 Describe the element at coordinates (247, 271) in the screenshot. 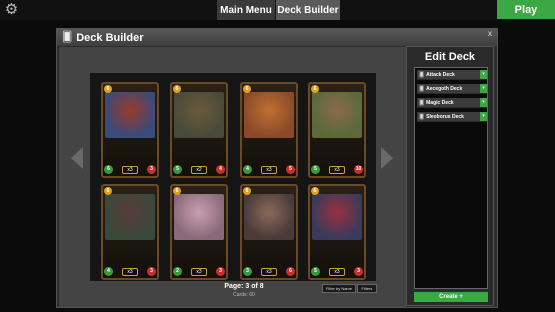

I see `card-attack: 3` at that location.